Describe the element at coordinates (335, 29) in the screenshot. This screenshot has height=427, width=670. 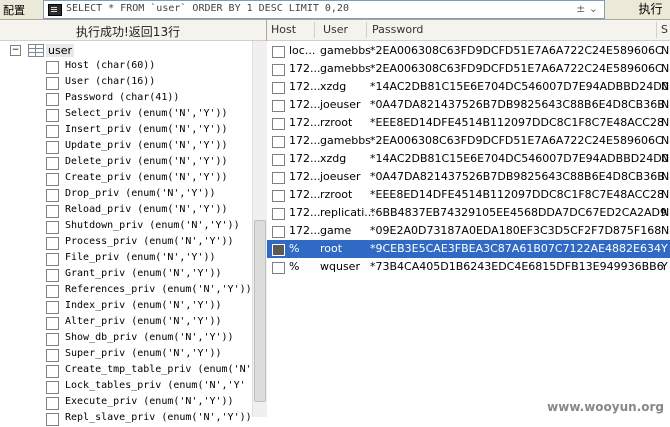
I see `header-user: User` at that location.